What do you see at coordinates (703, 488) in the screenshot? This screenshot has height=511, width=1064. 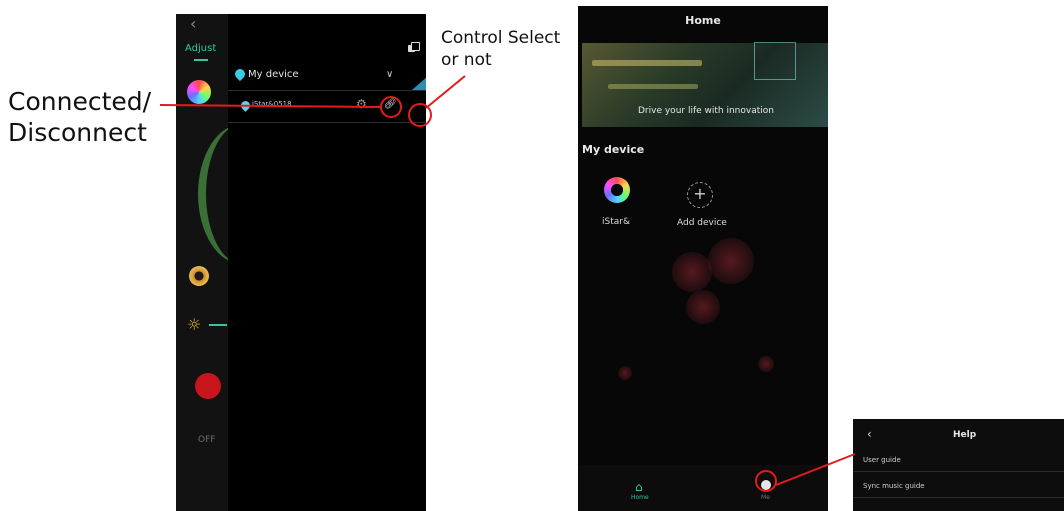 I see `bottom-nav` at bounding box center [703, 488].